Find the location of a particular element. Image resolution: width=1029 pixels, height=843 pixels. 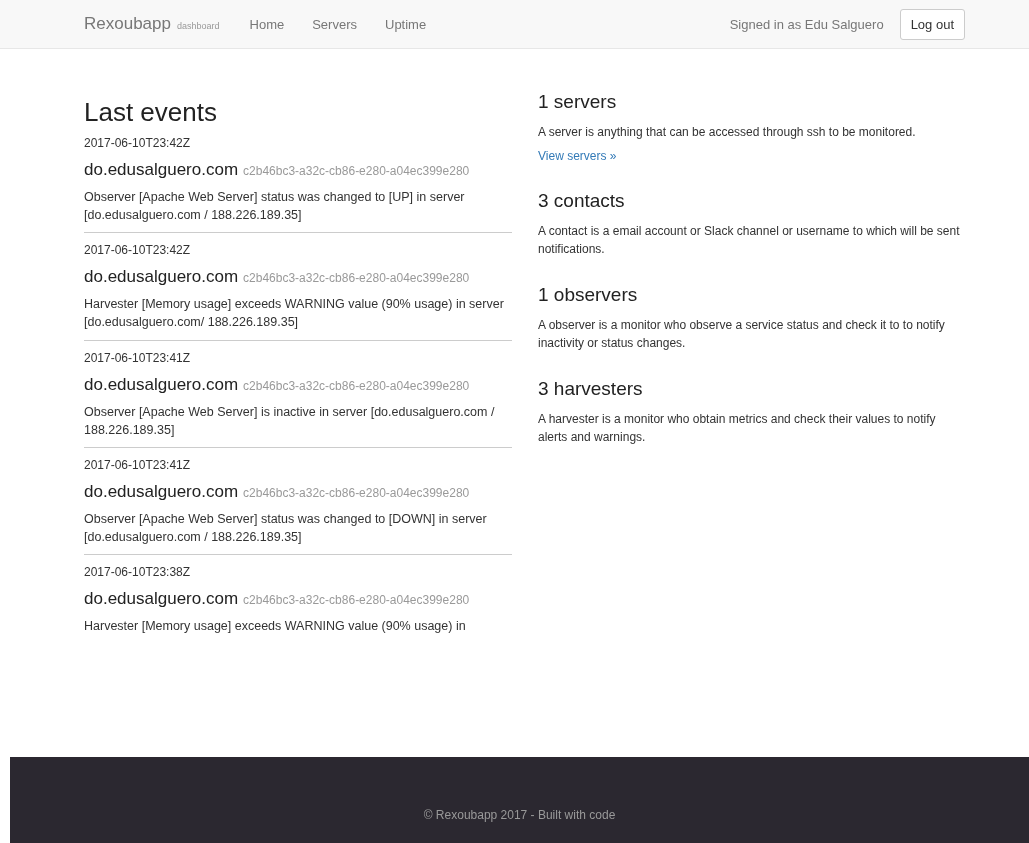

footer-text: © Rexoubapp 2017 - Built with code is located at coordinates (519, 815).